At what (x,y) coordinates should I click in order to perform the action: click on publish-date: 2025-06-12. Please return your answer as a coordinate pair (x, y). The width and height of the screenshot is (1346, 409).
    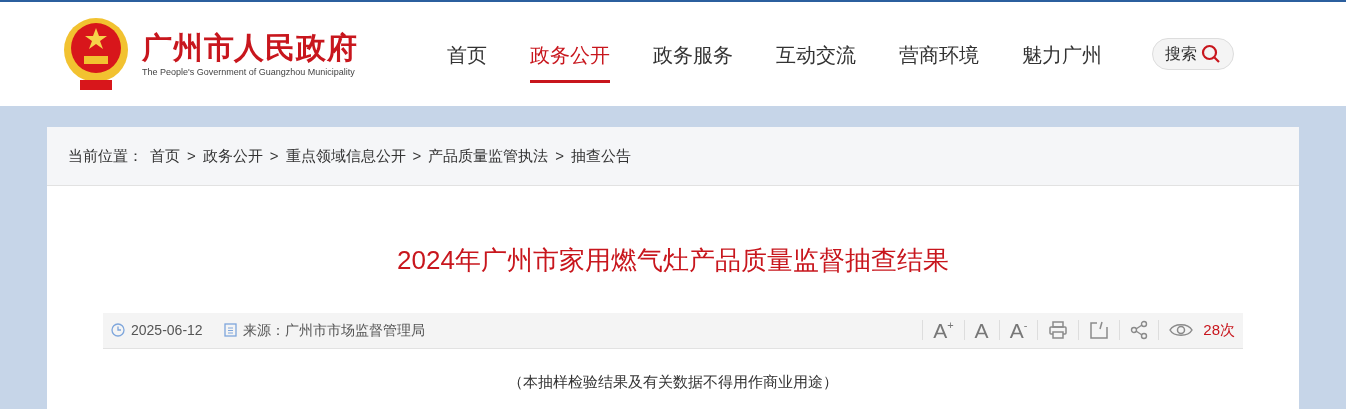
    Looking at the image, I should click on (167, 330).